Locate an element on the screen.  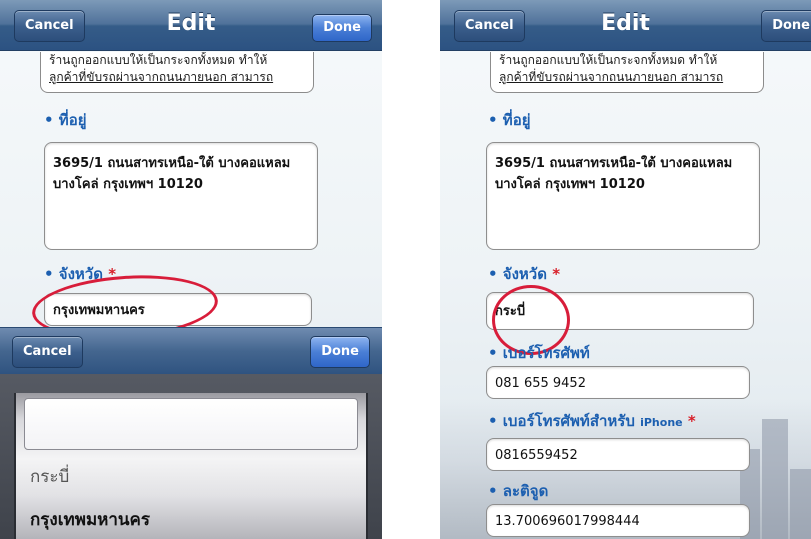
province-label-text: • จังหวัด is located at coordinates (520, 274).